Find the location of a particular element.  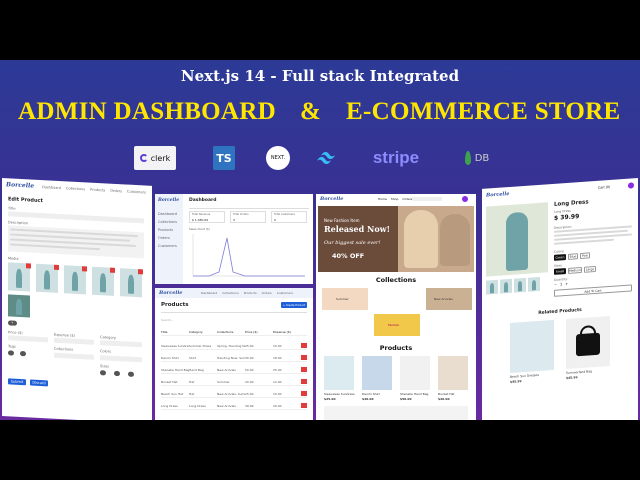

colors-input is located at coordinates (121, 359).